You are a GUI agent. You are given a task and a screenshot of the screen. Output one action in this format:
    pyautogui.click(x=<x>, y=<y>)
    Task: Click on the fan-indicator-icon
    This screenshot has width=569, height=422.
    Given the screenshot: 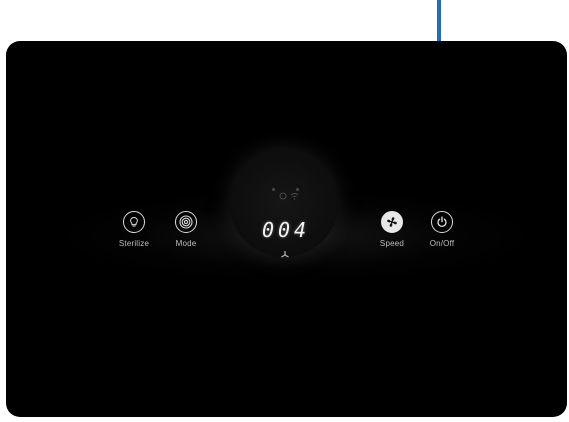 What is the action you would take?
    pyautogui.click(x=285, y=254)
    